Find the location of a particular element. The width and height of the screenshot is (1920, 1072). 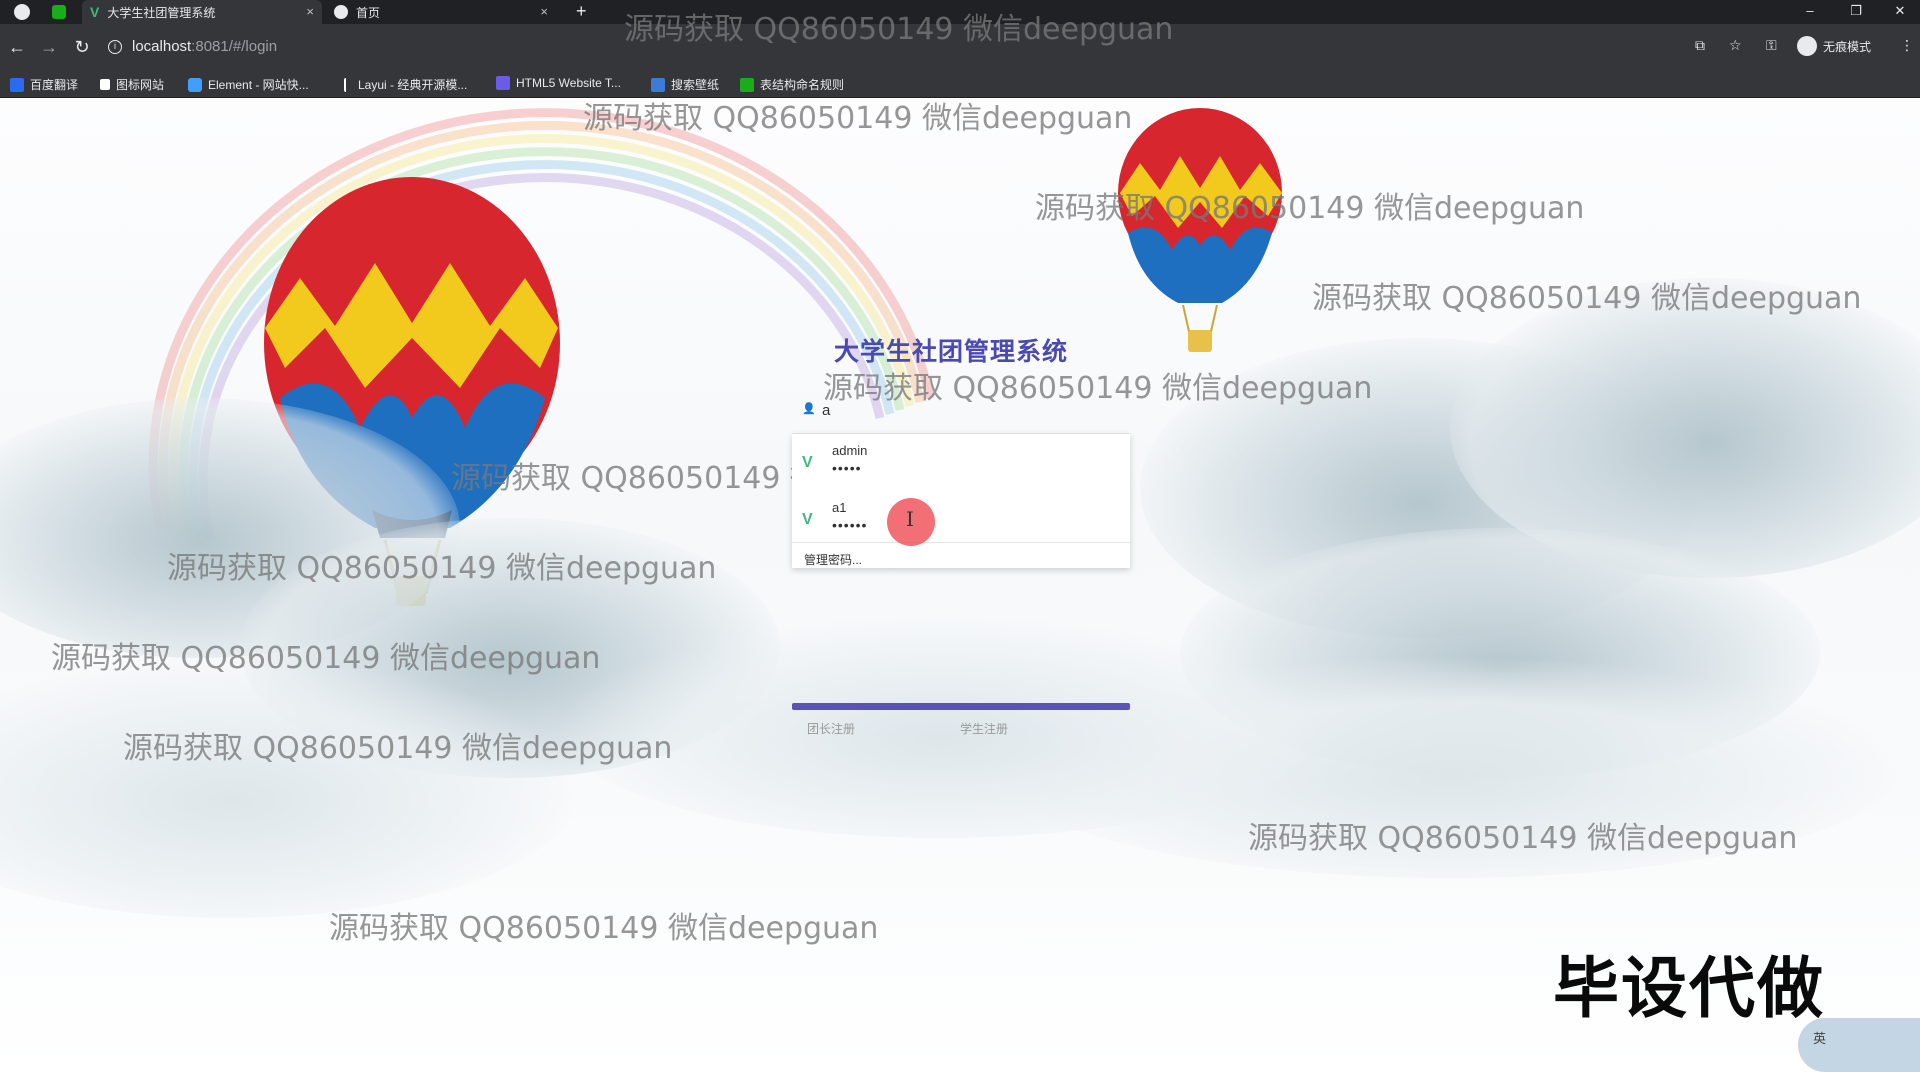

sheet-icon is located at coordinates (747, 84).